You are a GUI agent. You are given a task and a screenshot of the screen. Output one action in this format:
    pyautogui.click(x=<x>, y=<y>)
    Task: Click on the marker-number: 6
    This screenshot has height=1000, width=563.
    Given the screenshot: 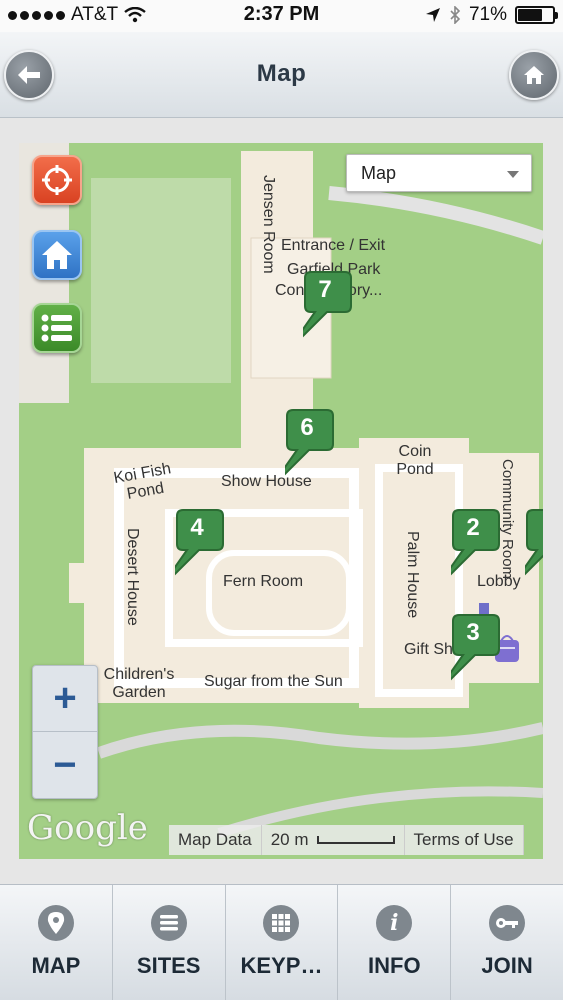 What is the action you would take?
    pyautogui.click(x=307, y=427)
    